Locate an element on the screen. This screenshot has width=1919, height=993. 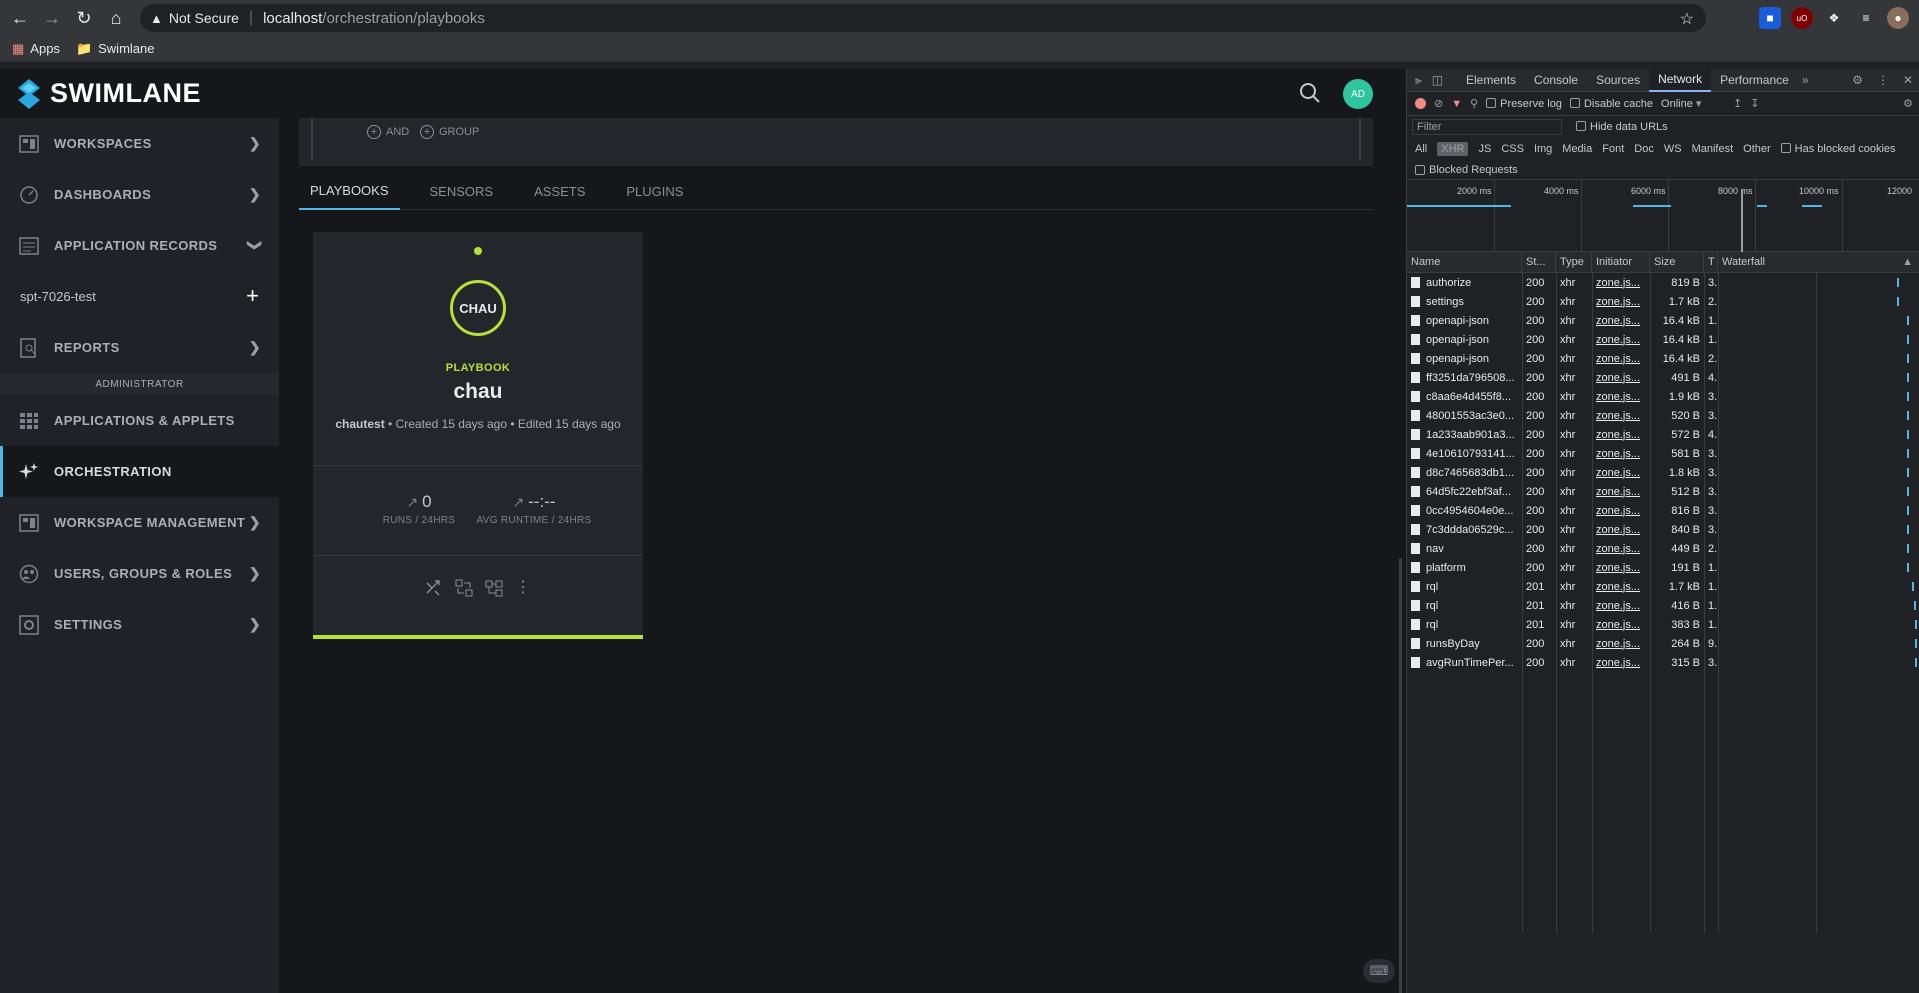
keyboard-icon: ⌨ is located at coordinates (1379, 971).